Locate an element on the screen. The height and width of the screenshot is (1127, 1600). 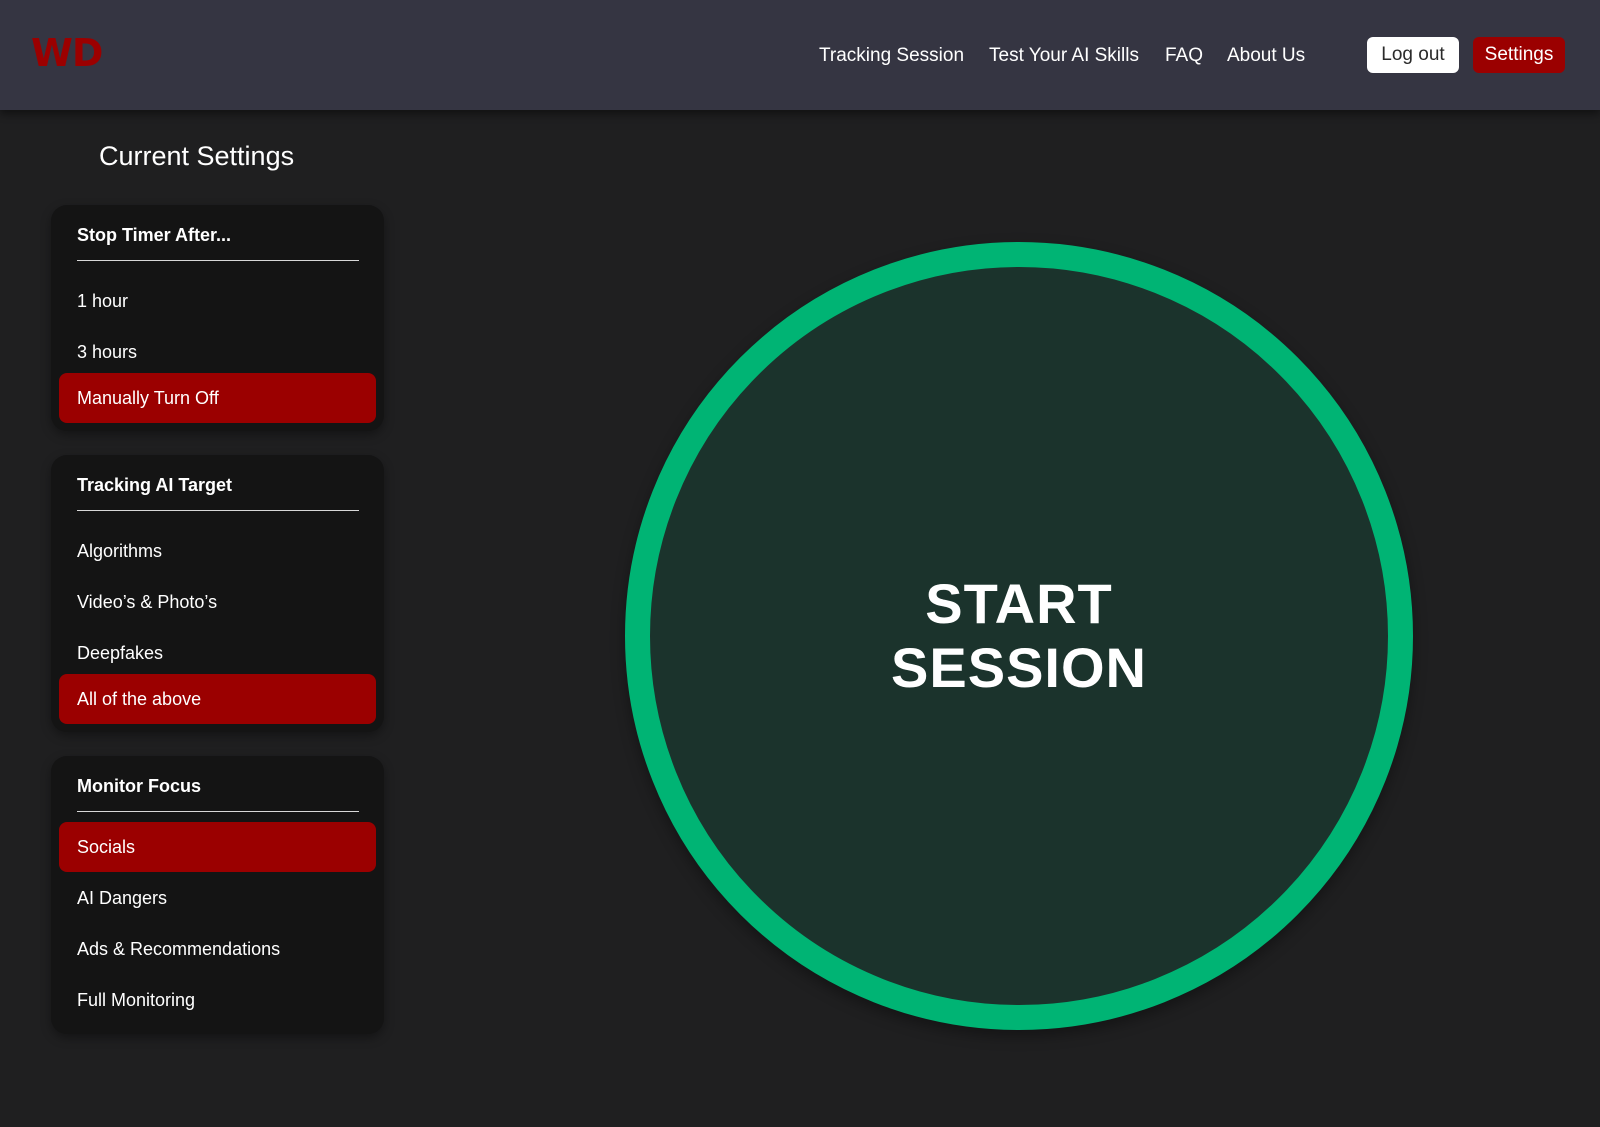
logo: WD is located at coordinates (67, 53).